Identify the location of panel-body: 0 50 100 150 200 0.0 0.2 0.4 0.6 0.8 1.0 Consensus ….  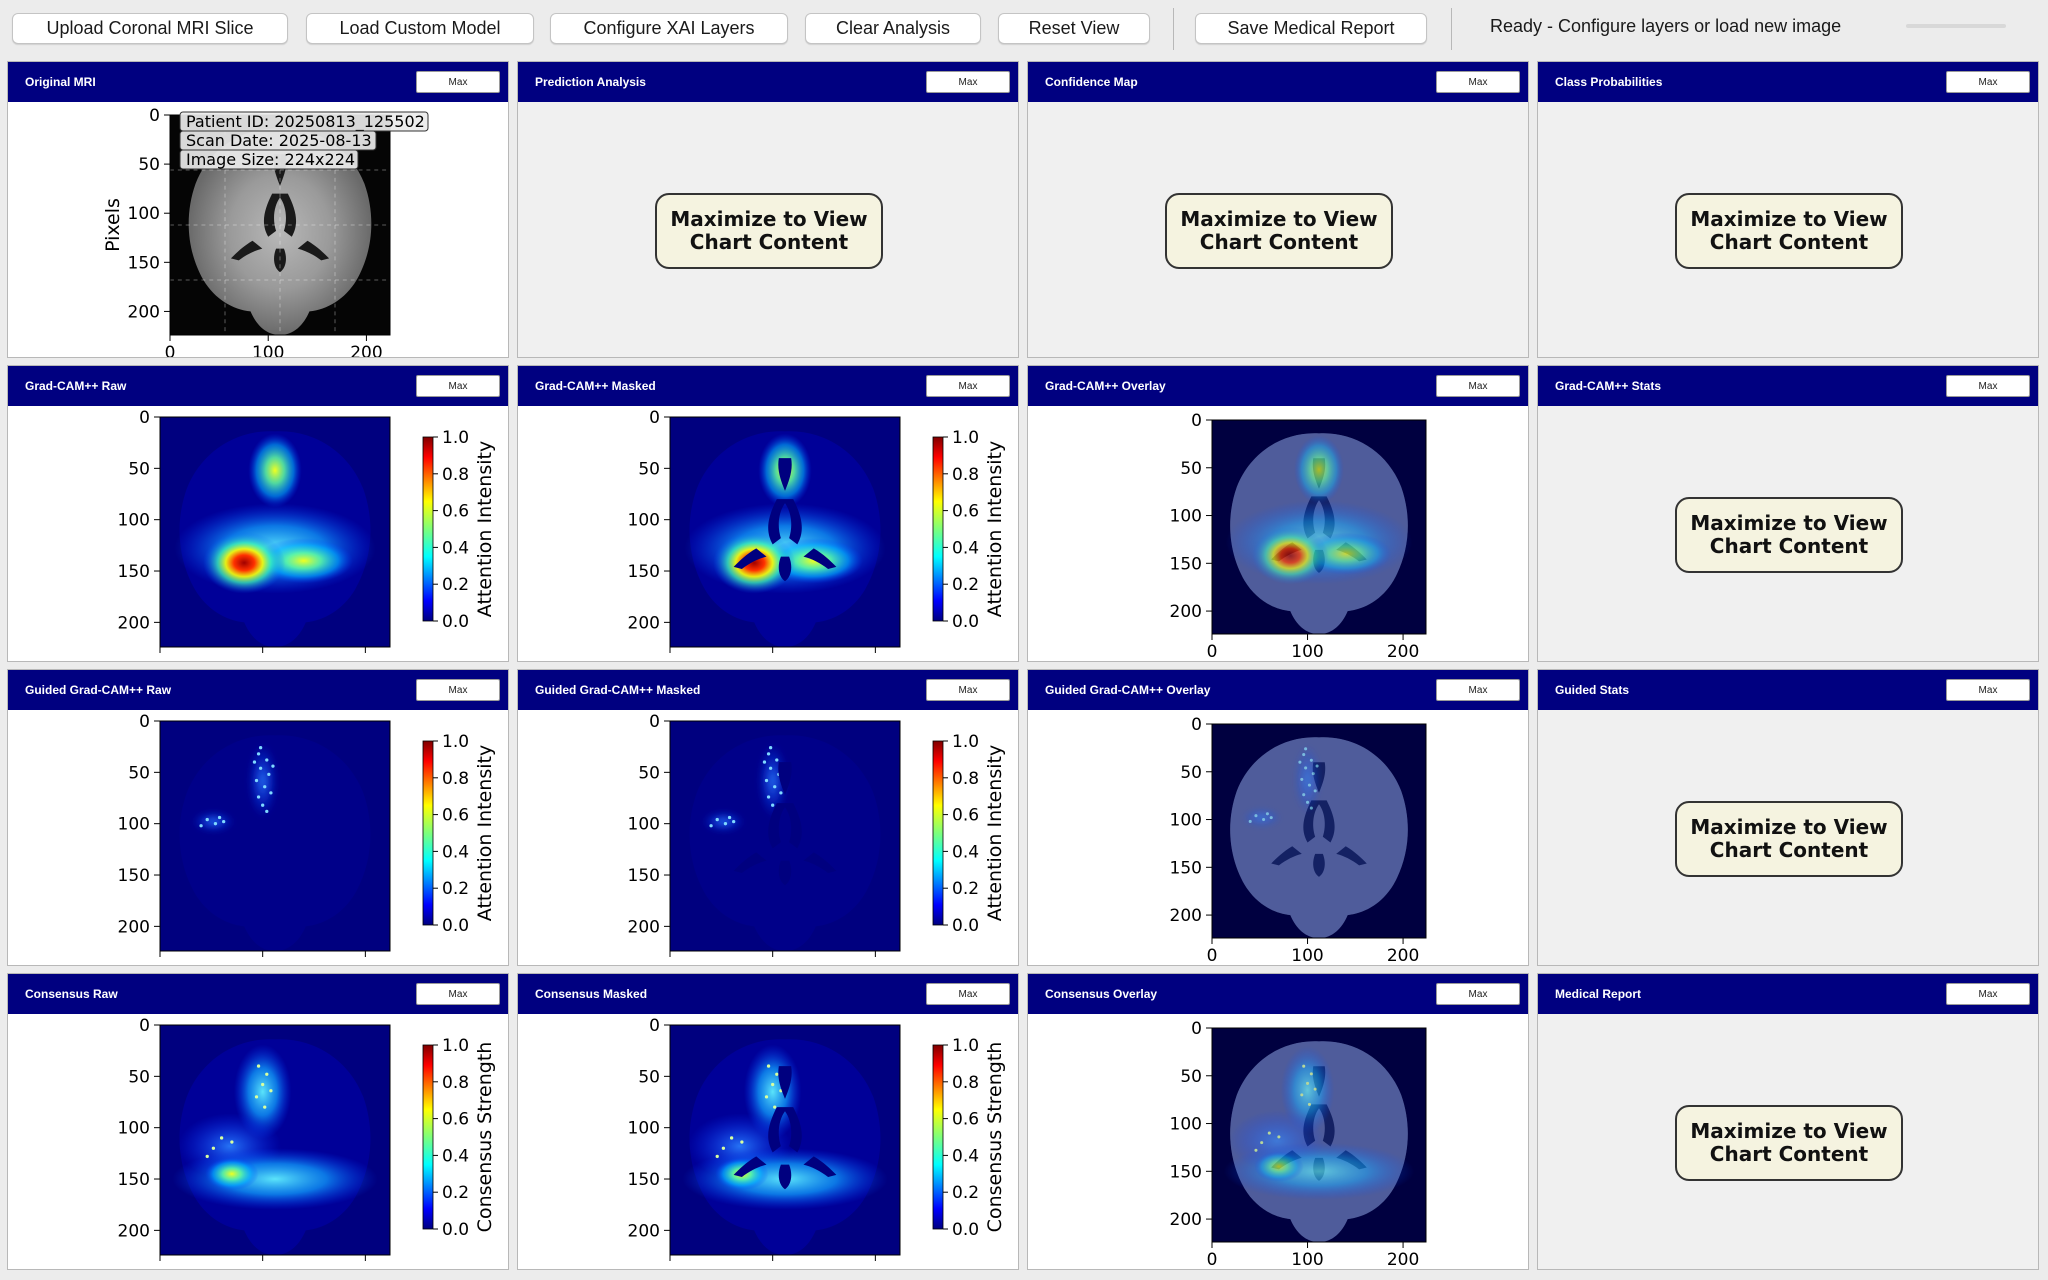
(258, 1141).